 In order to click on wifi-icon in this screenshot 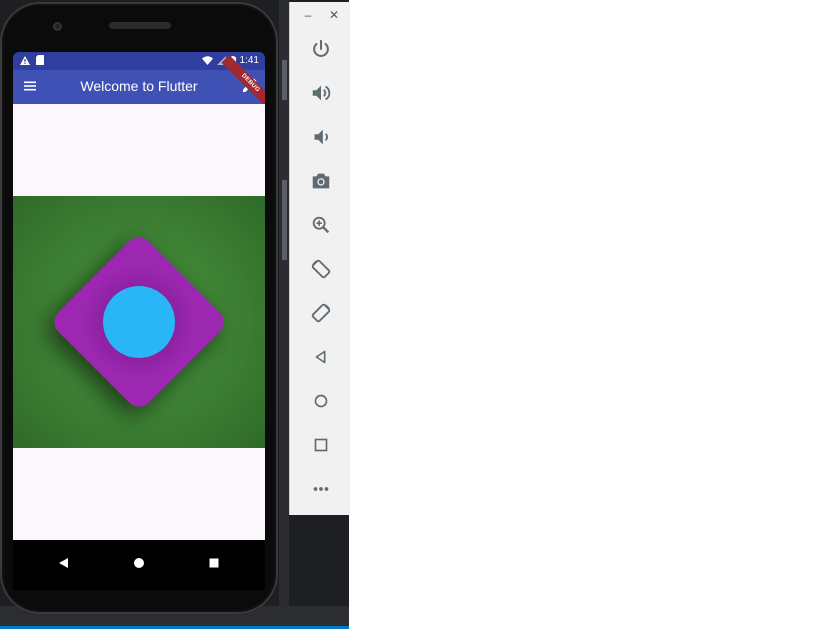, I will do `click(207, 60)`.